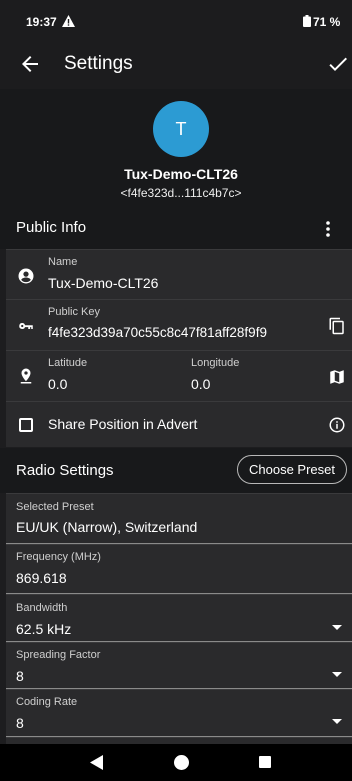 This screenshot has width=352, height=781. Describe the element at coordinates (20, 723) in the screenshot. I see `coding-rate-value: 8` at that location.